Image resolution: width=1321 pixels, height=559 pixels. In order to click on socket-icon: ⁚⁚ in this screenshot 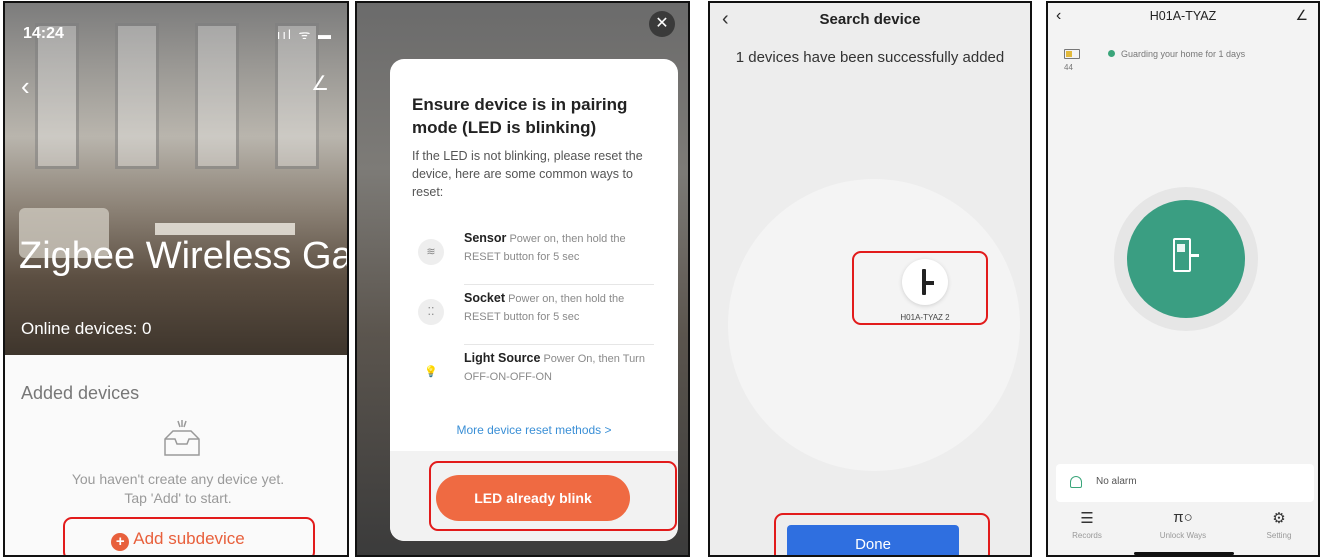, I will do `click(431, 312)`.